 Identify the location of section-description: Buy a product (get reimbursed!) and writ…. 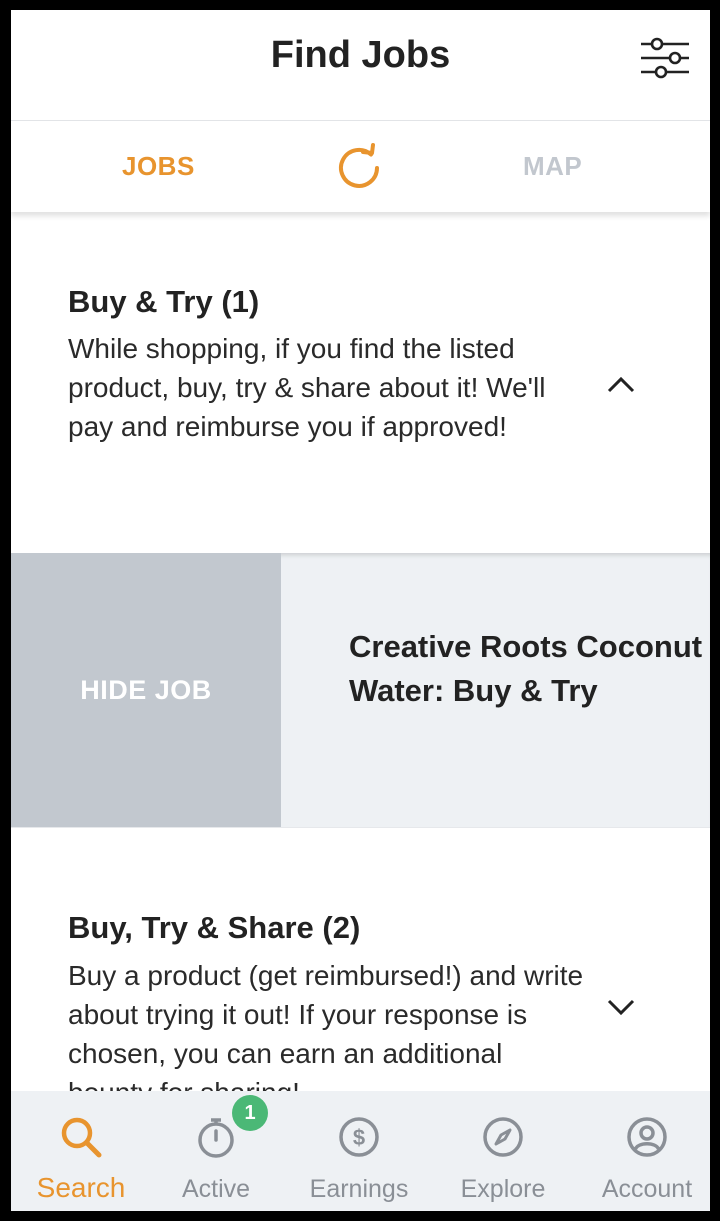
(326, 1034).